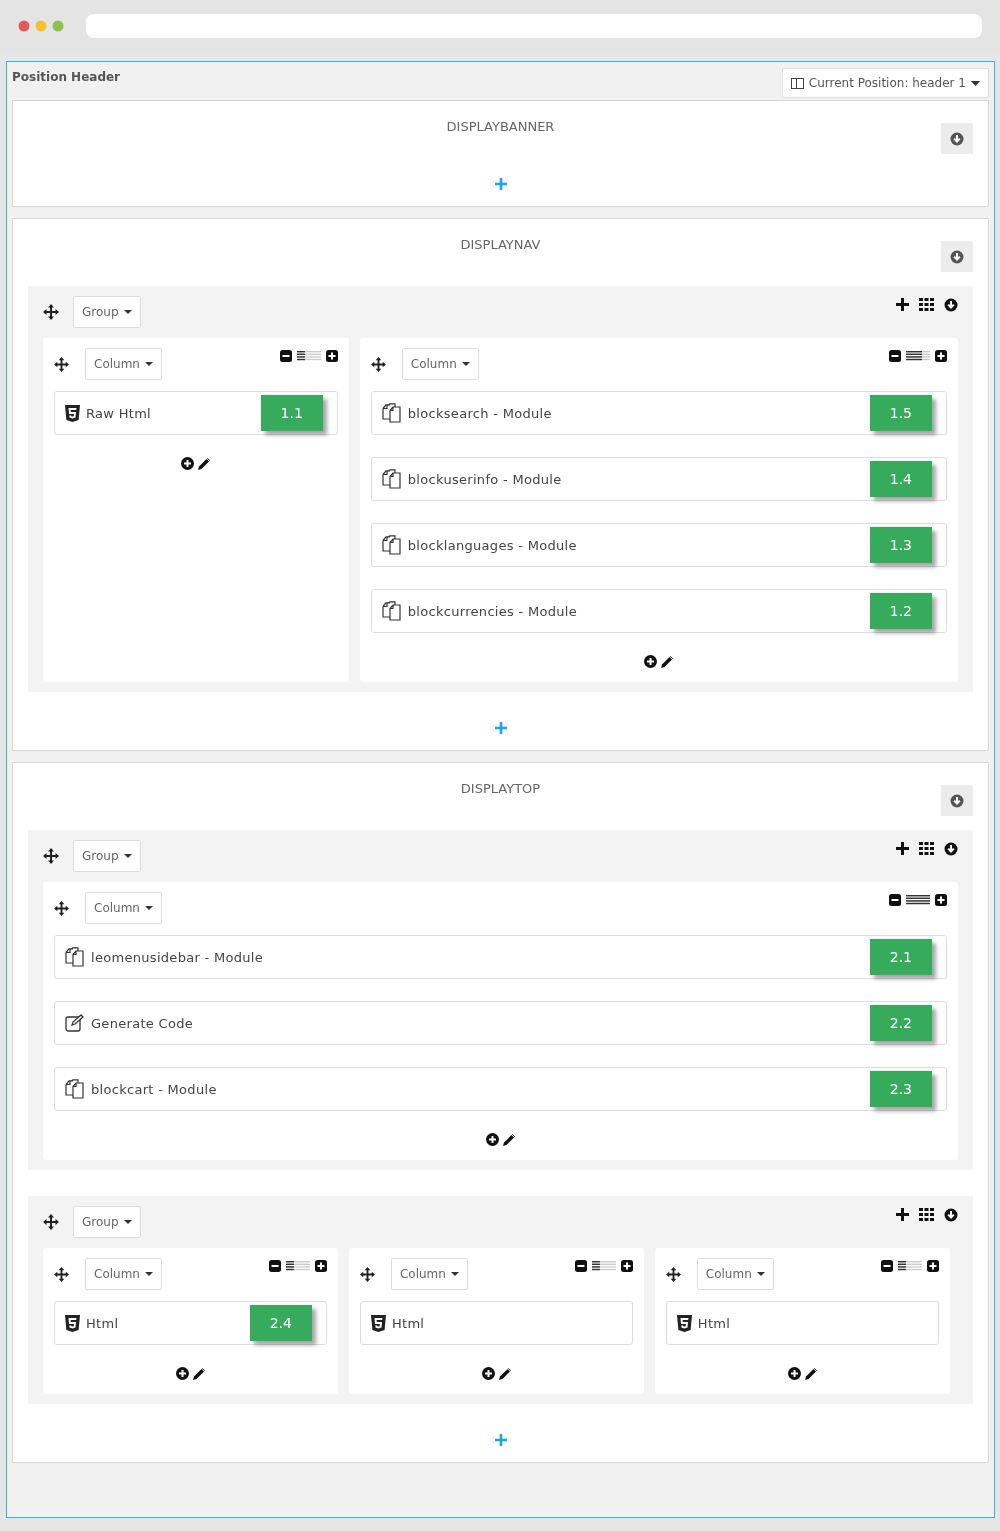  I want to click on section-title: DISPLAYTOP, so click(500, 788).